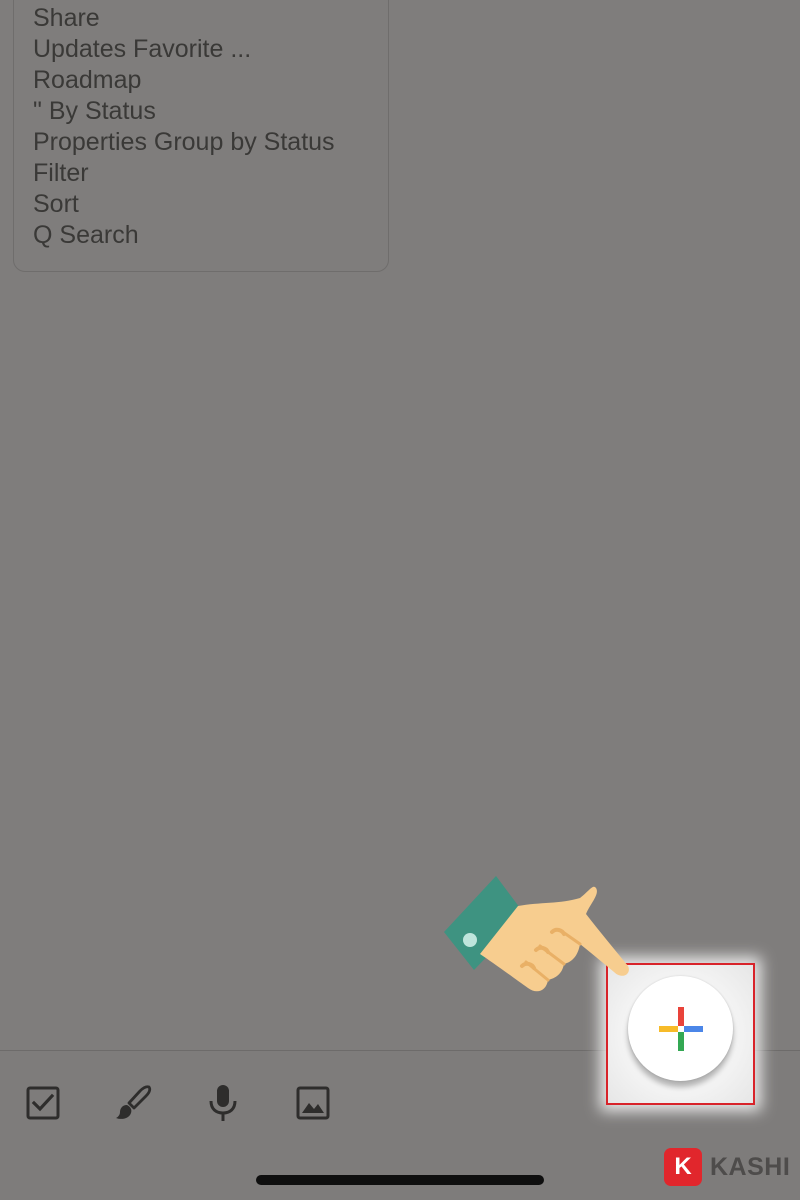 The width and height of the screenshot is (800, 1200). I want to click on image-icon, so click(313, 1103).